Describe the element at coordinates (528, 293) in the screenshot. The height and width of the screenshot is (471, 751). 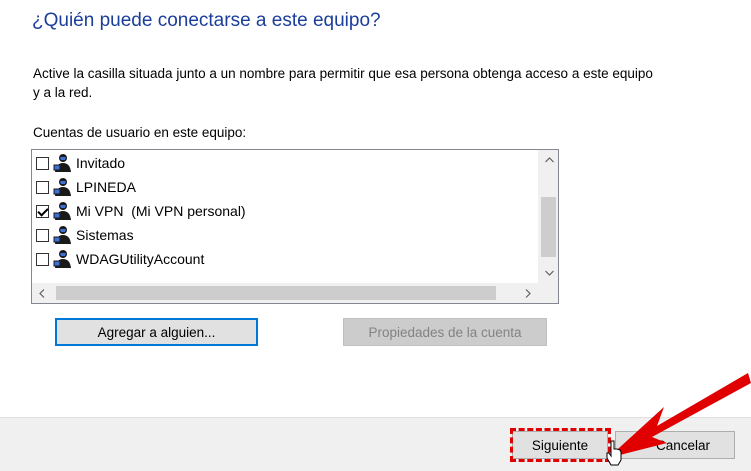
I see `chevron-right-icon` at that location.